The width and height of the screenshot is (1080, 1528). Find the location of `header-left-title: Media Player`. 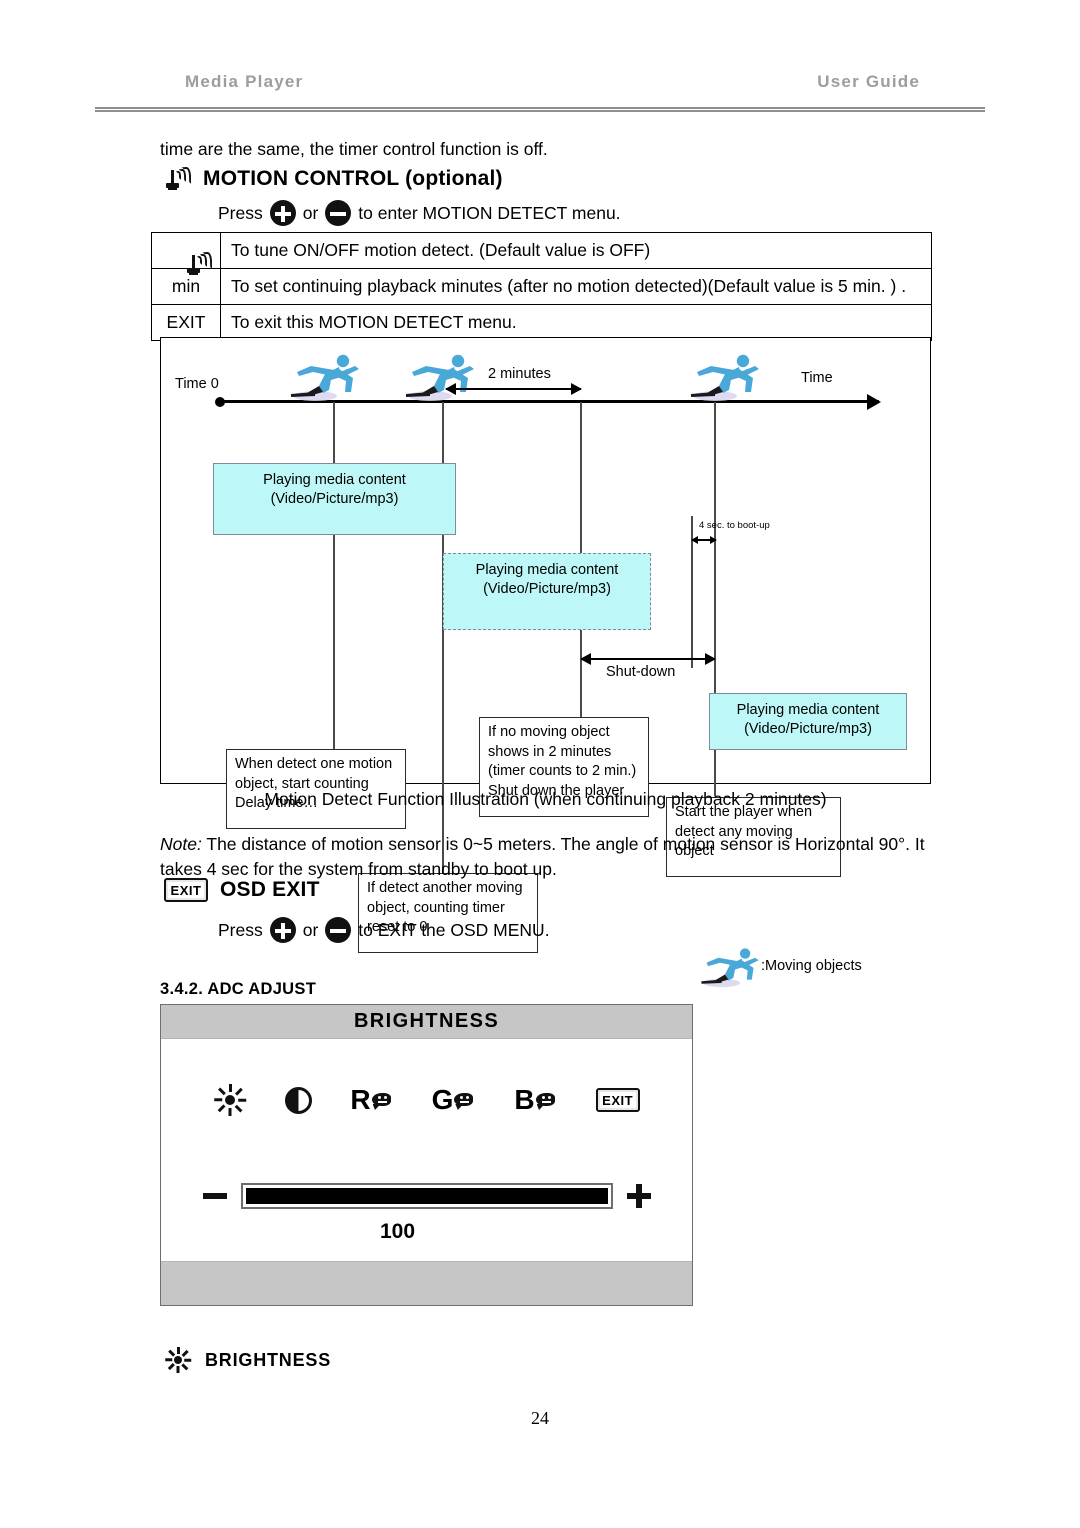

header-left-title: Media Player is located at coordinates (244, 81).